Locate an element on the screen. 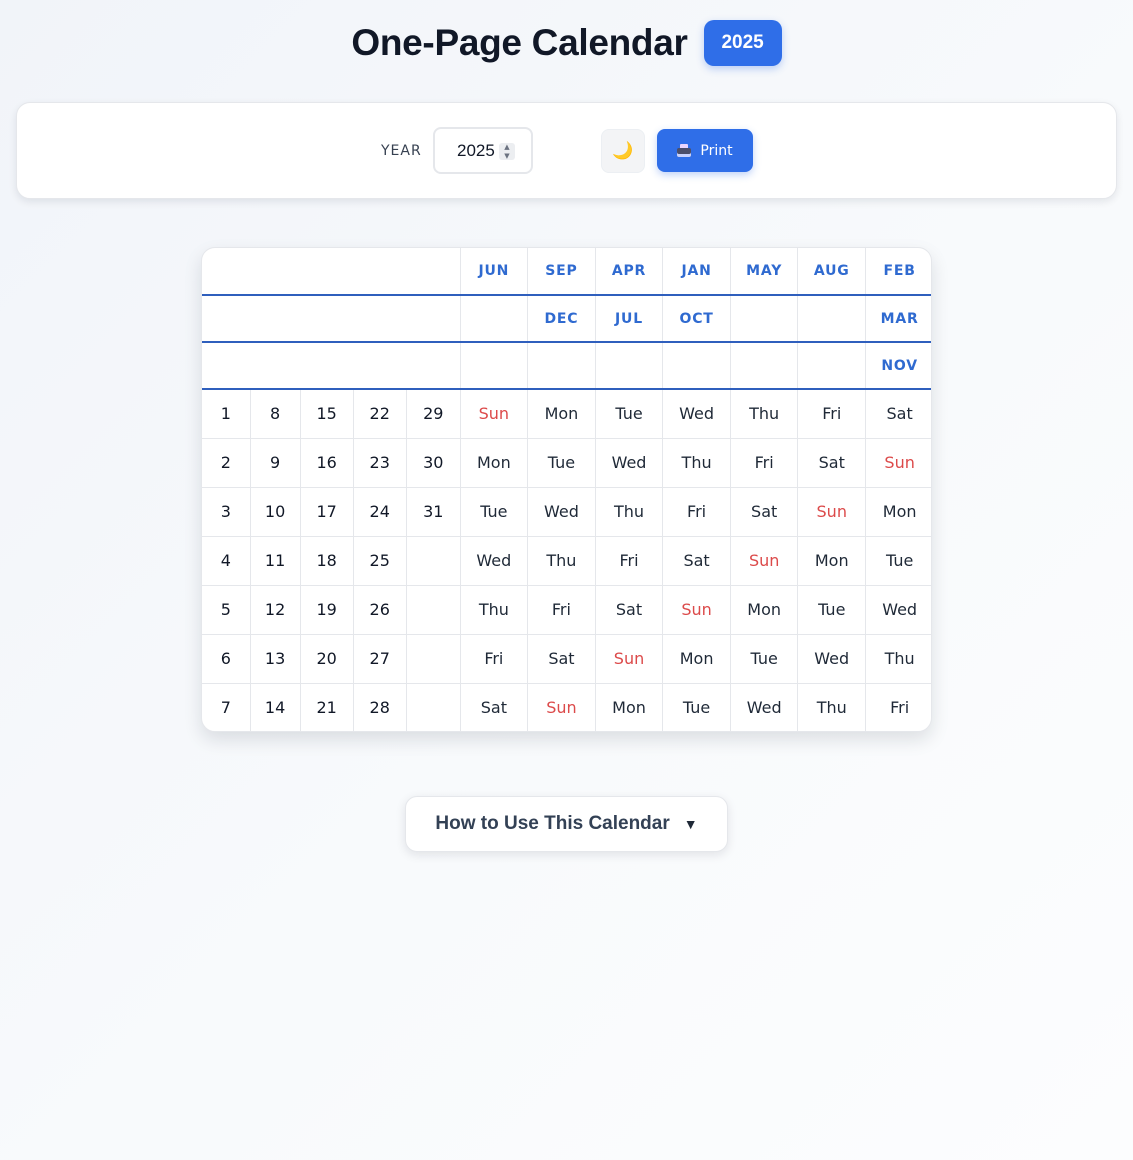  date-cell: 27 is located at coordinates (380, 659).